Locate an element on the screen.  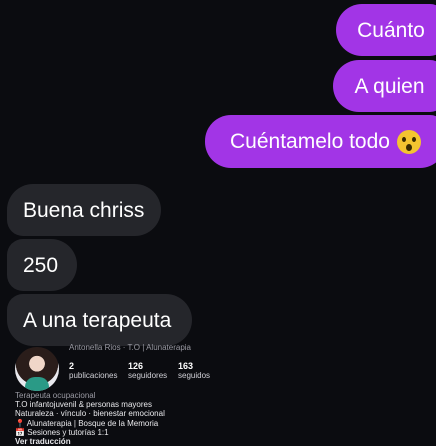
message-text: Cuánto is located at coordinates (391, 30).